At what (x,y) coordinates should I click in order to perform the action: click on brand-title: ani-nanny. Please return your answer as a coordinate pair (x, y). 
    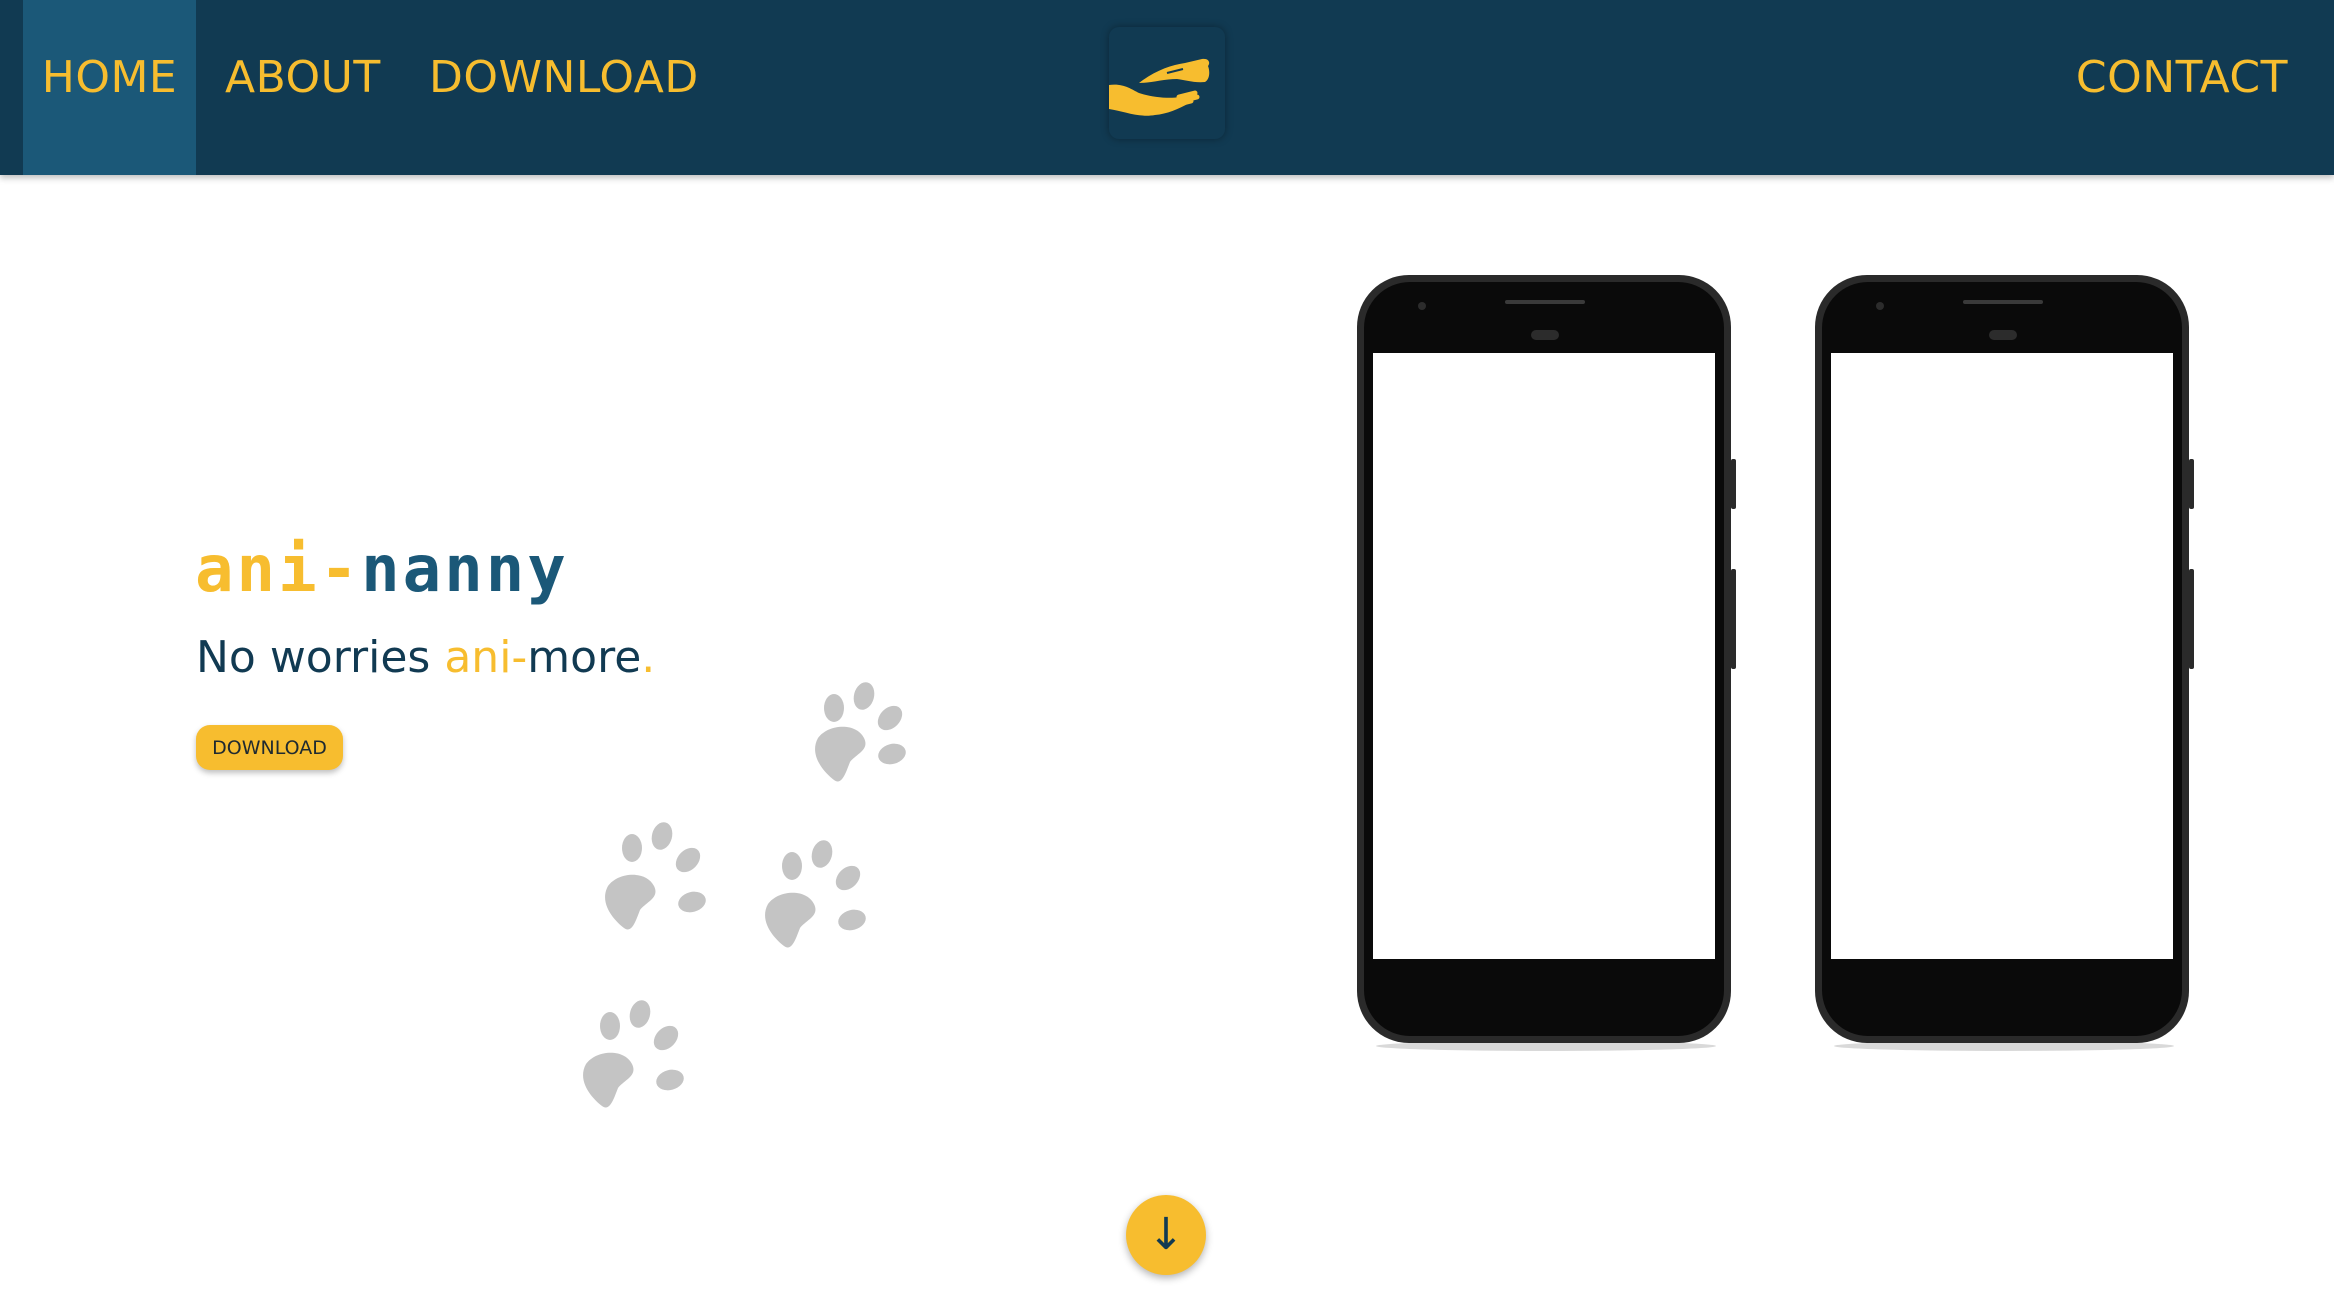
    Looking at the image, I should click on (382, 570).